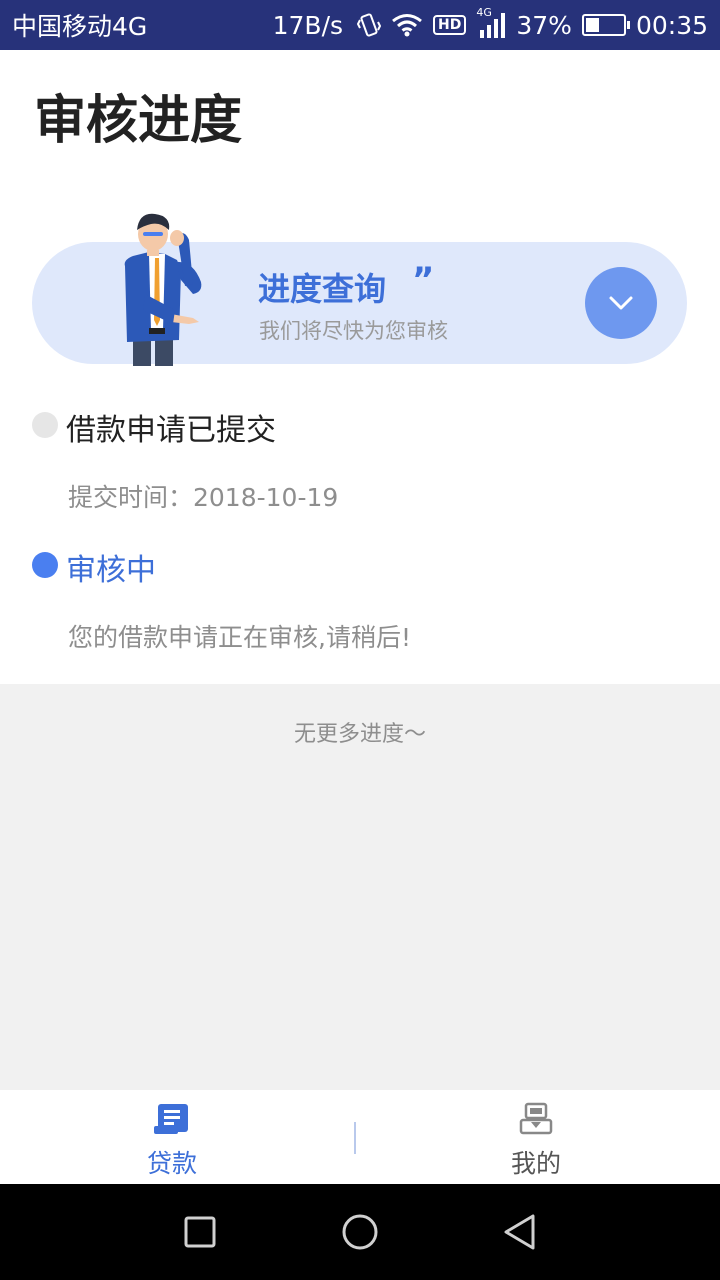 The width and height of the screenshot is (720, 1280). What do you see at coordinates (544, 25) in the screenshot?
I see `battery-percent: 37%` at bounding box center [544, 25].